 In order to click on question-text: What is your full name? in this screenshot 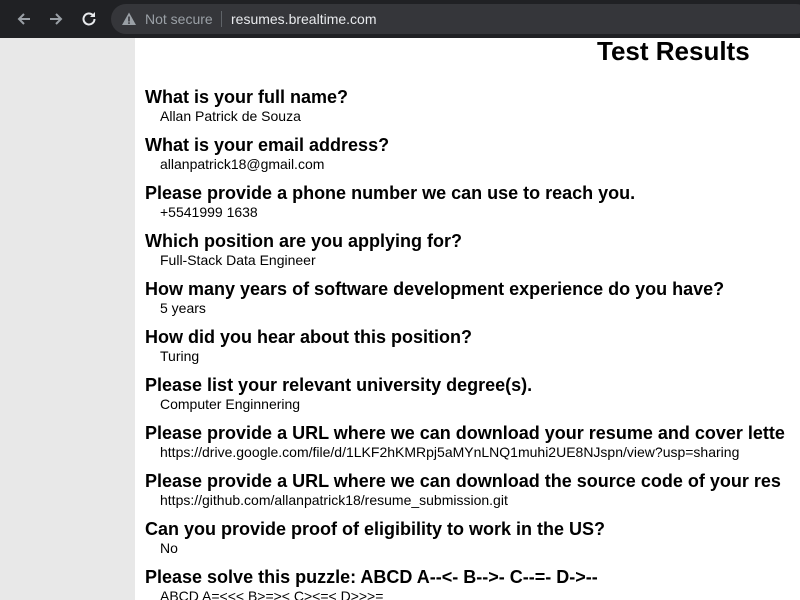, I will do `click(247, 97)`.